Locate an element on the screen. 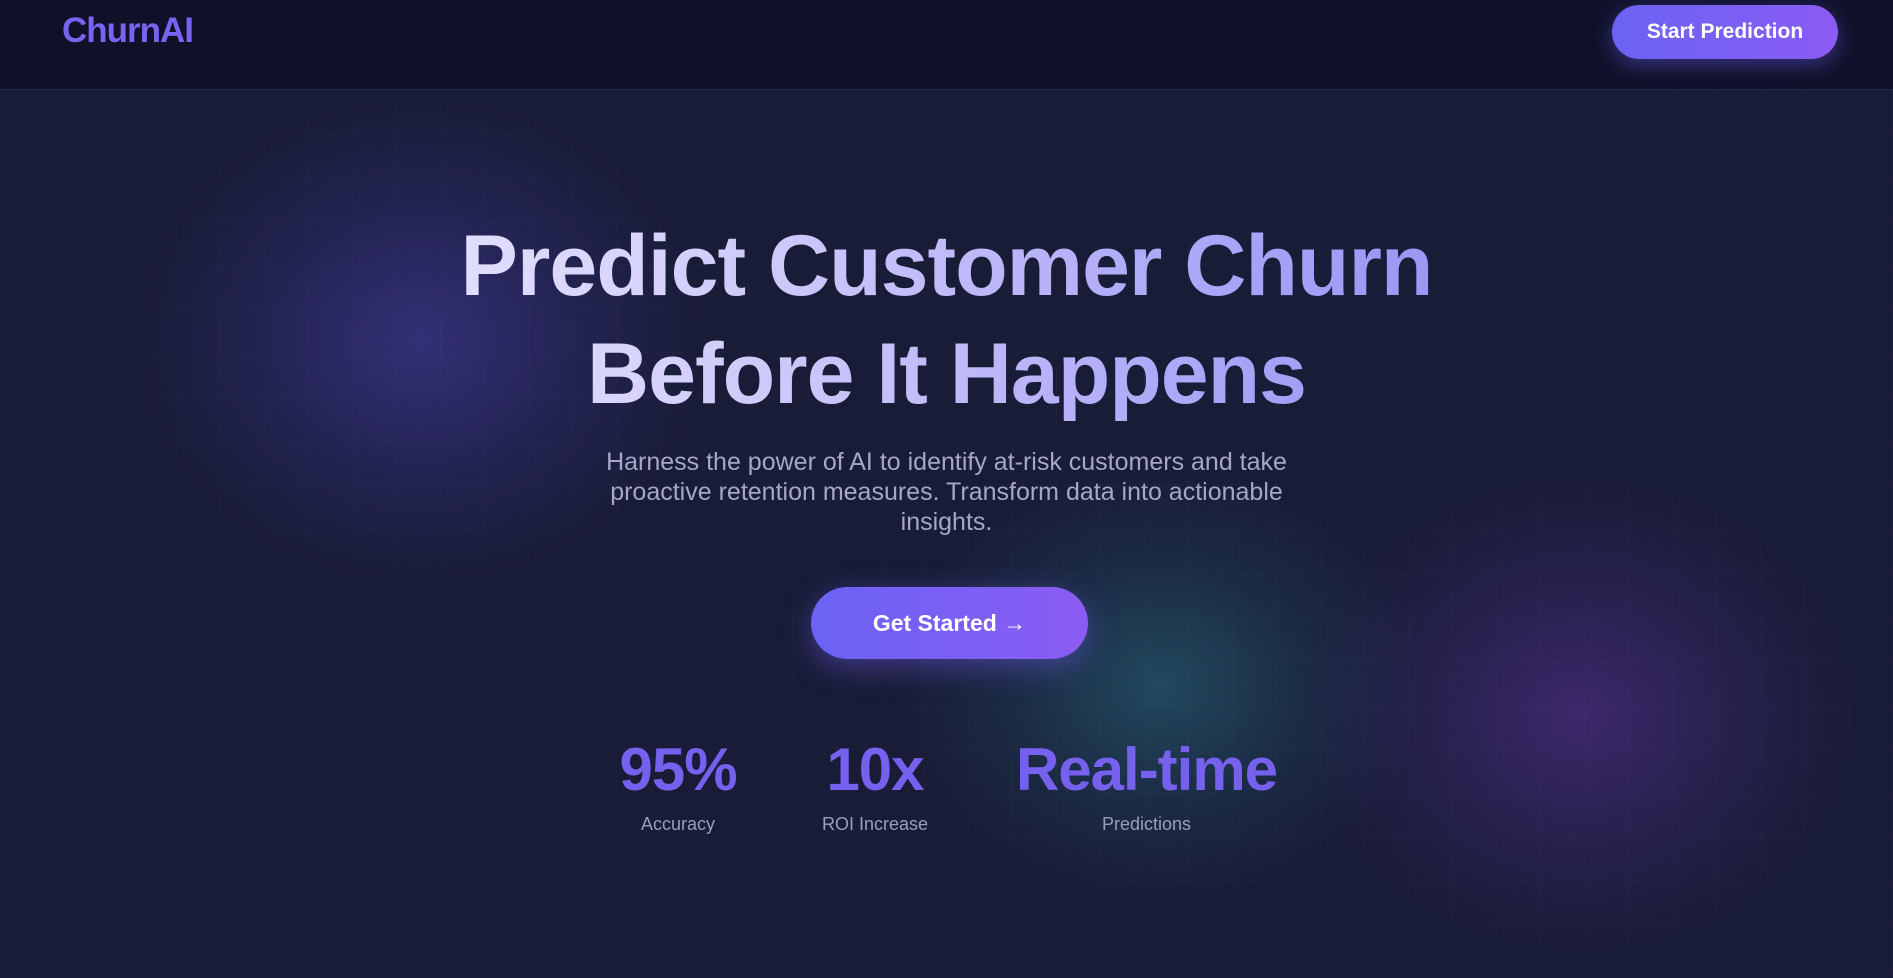 This screenshot has width=1893, height=978. hero-title-line-2: Before It Happens is located at coordinates (946, 374).